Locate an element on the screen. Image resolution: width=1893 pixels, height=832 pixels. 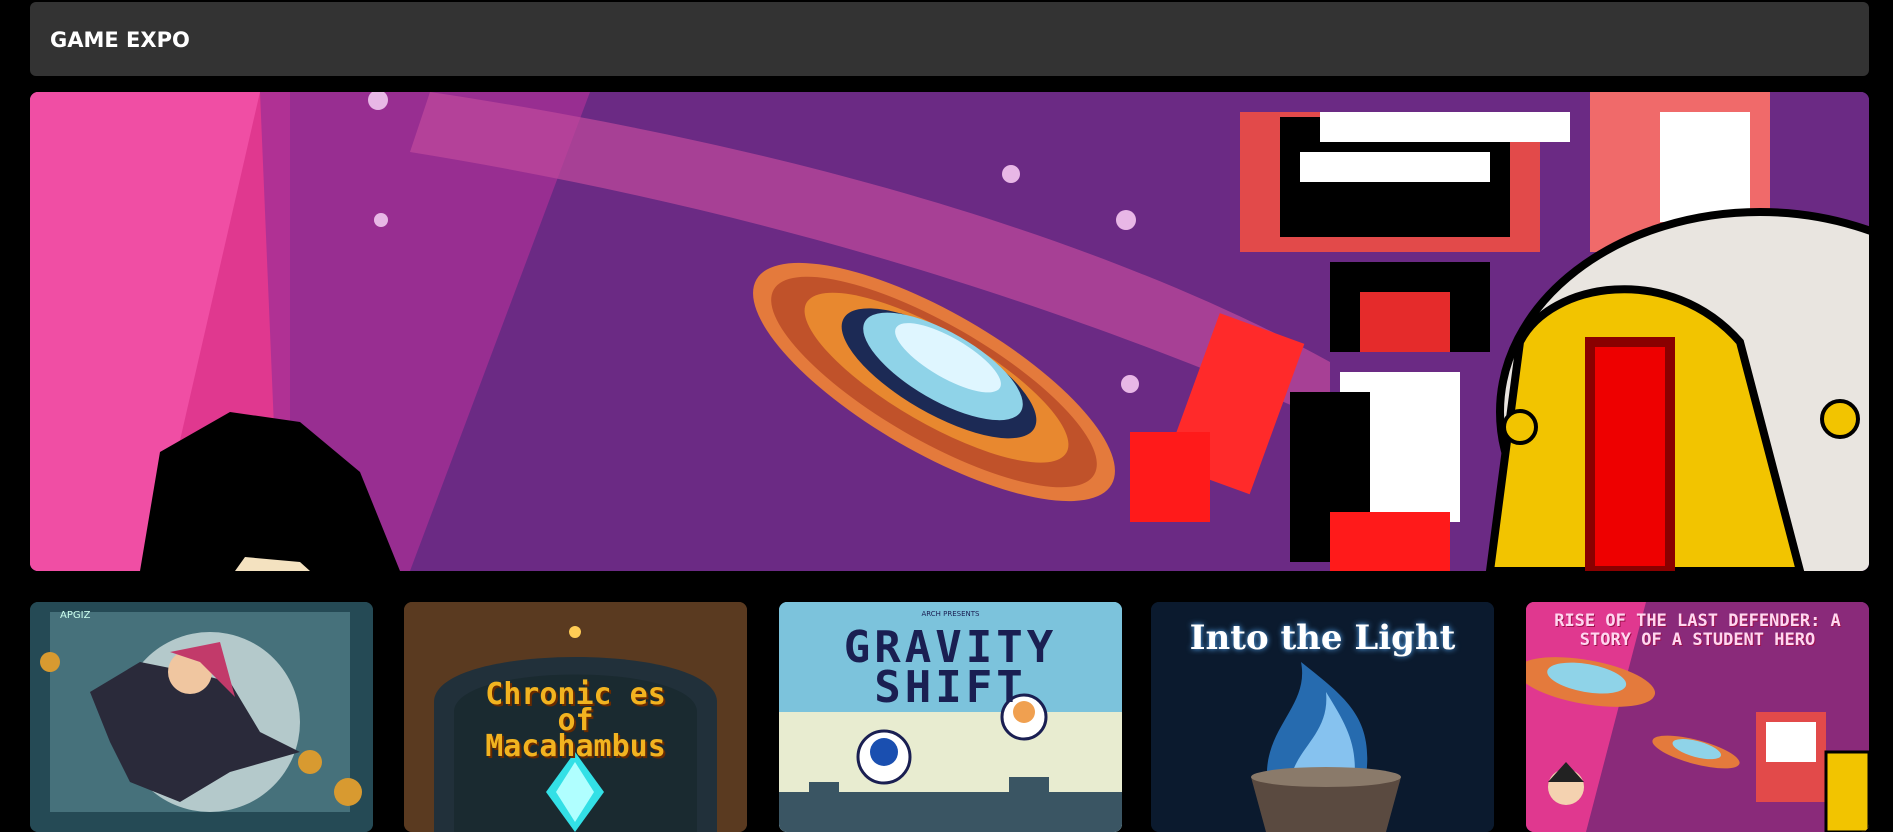
site-title: GAME EXPO is located at coordinates (120, 40).